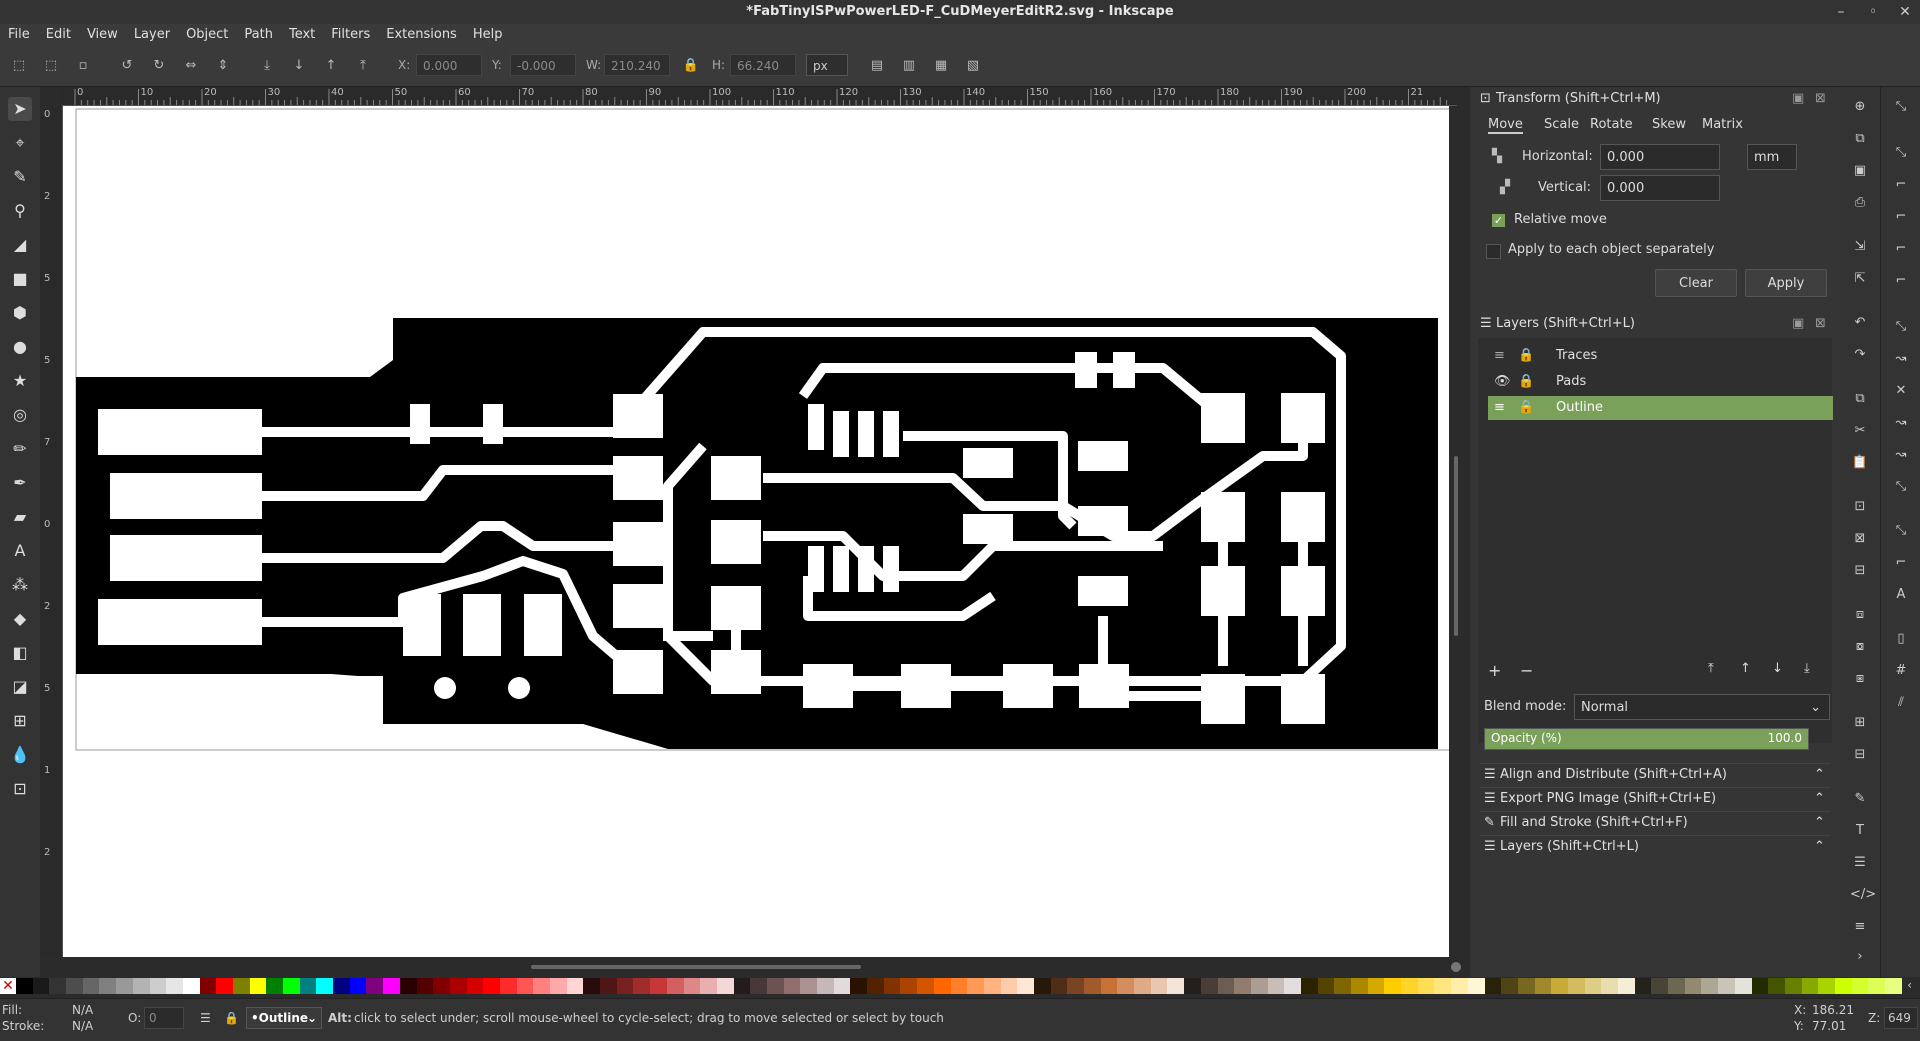  Describe the element at coordinates (20, 177) in the screenshot. I see `tweak-tool-icon: ✎` at that location.